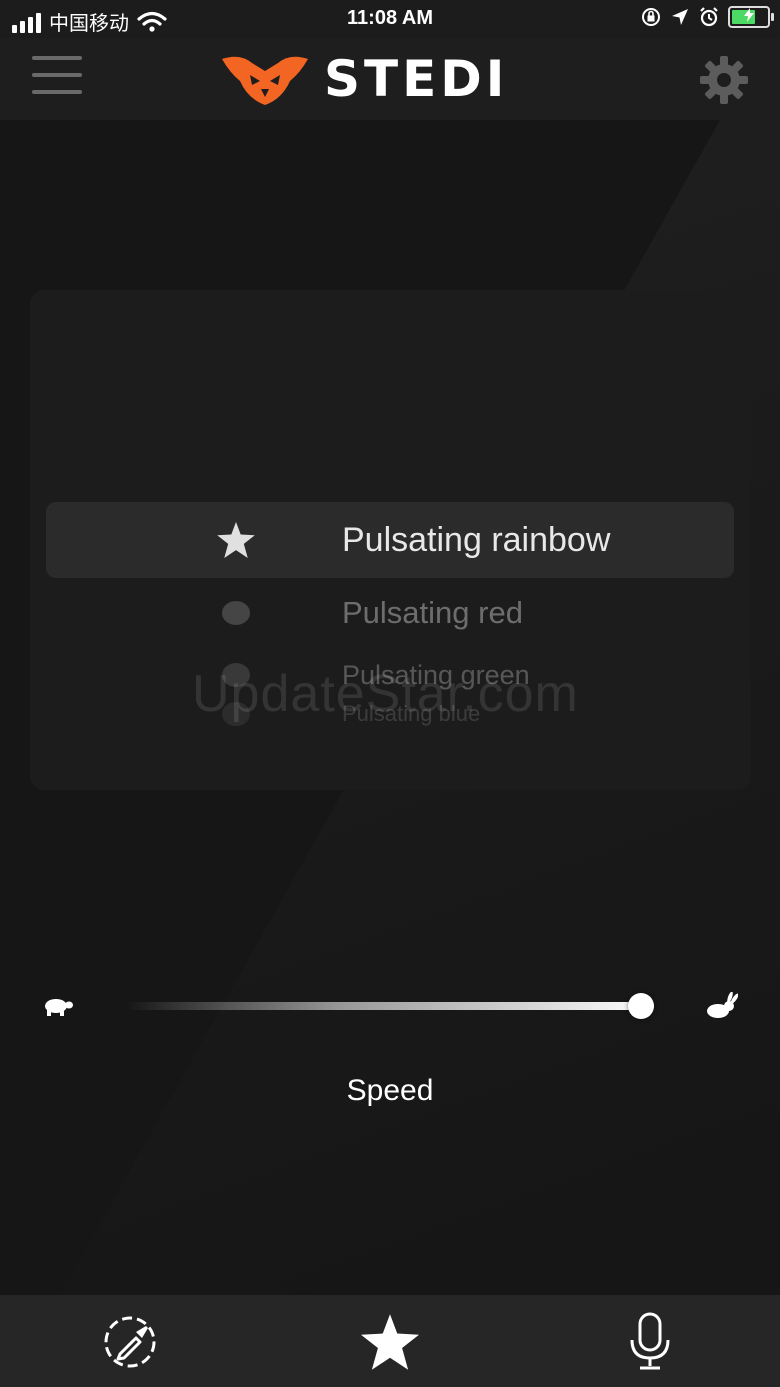  Describe the element at coordinates (680, 17) in the screenshot. I see `location-icon` at that location.